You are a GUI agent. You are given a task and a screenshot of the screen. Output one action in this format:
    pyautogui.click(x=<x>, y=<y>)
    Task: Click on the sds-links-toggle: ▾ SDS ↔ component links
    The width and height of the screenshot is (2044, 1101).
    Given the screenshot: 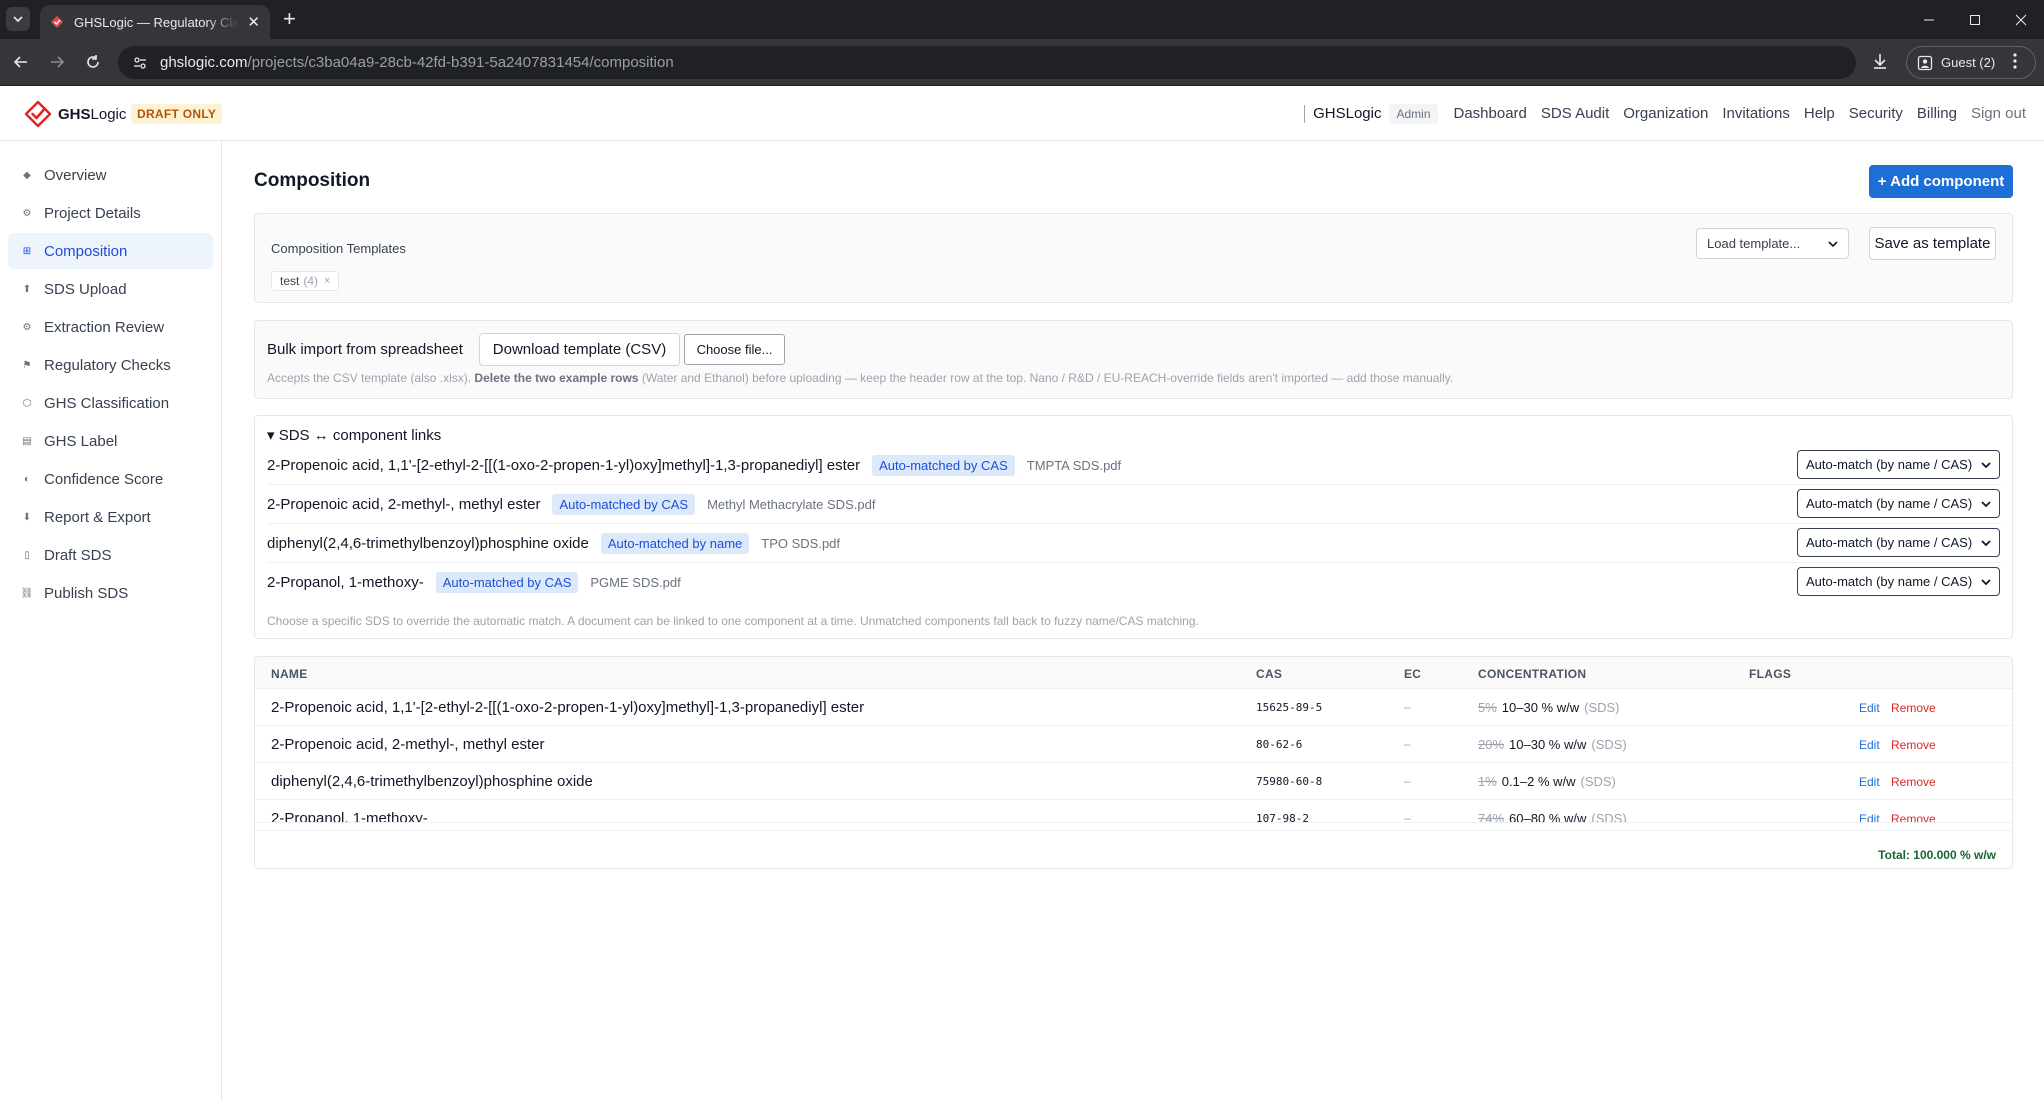 What is the action you would take?
    pyautogui.click(x=354, y=435)
    